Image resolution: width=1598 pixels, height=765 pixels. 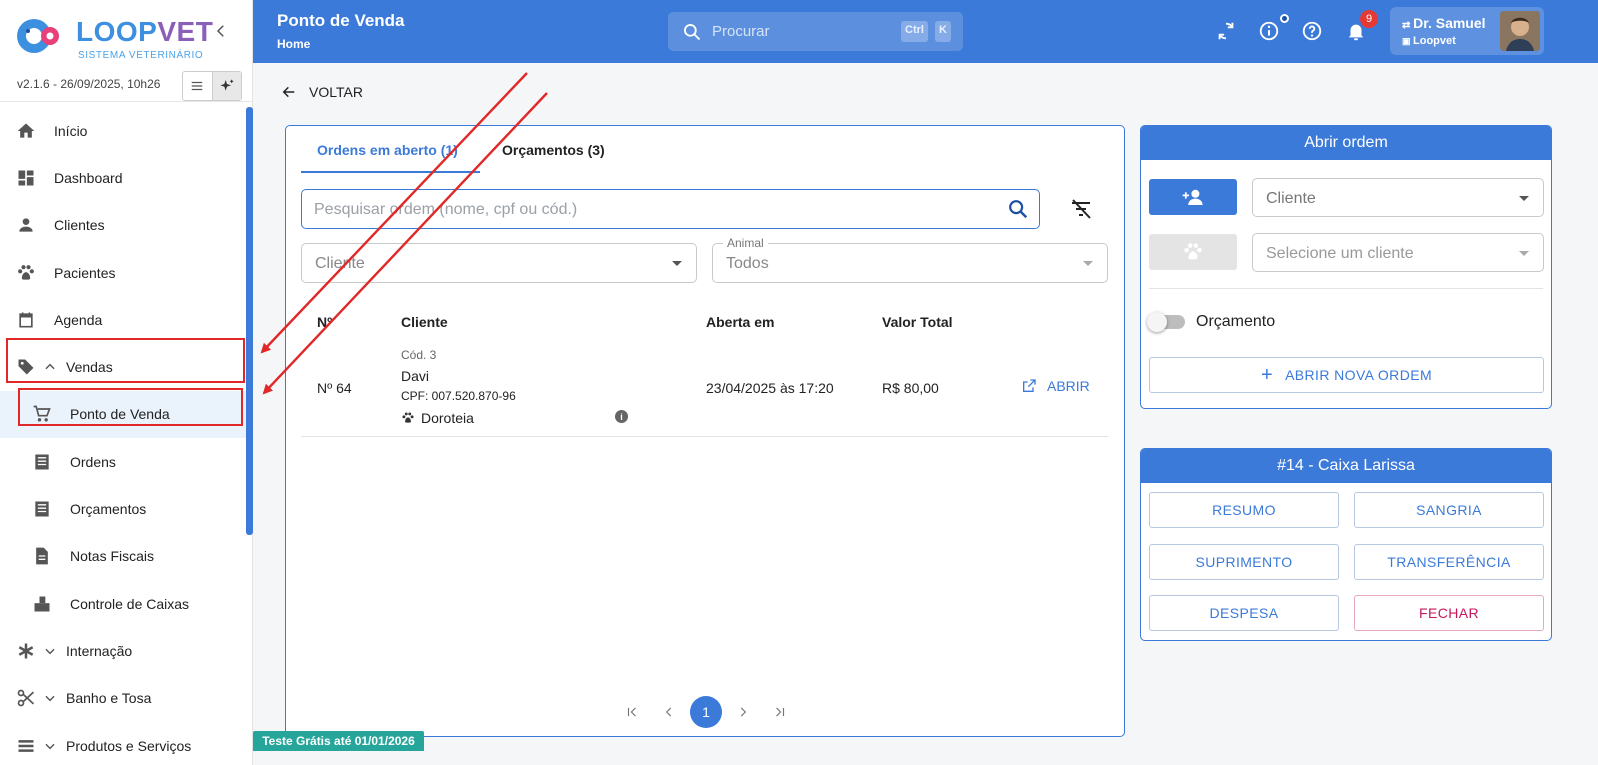 I want to click on brand-name: LOOPVET, so click(x=145, y=31).